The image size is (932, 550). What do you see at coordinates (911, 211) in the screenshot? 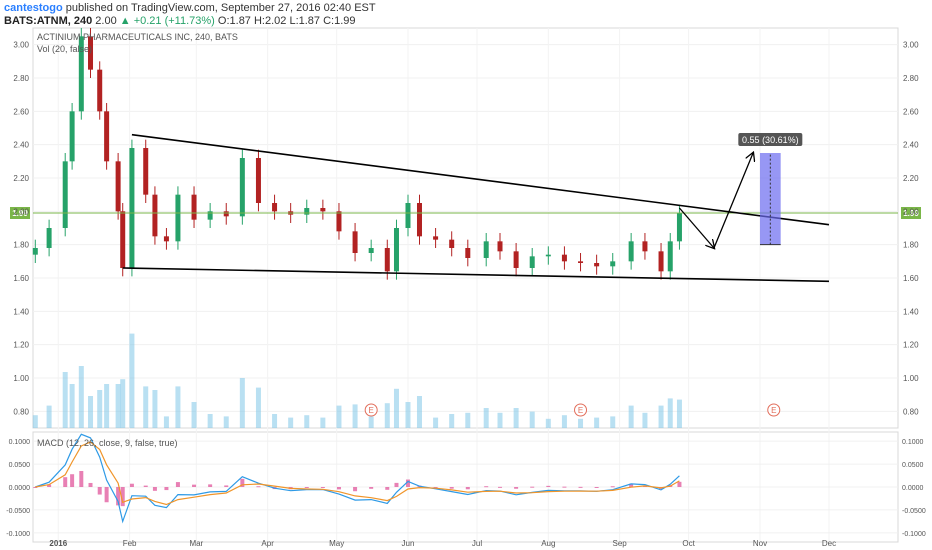
I see `y-tick-label-right: 2.00` at bounding box center [911, 211].